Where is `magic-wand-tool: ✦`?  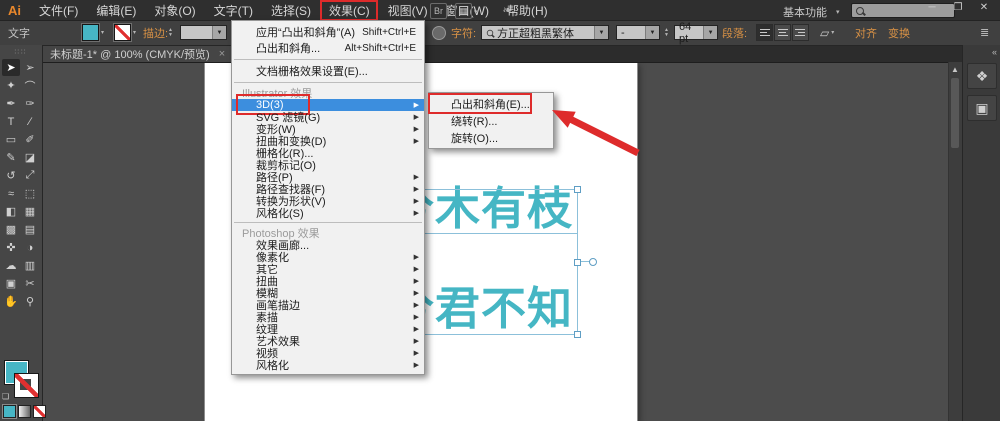 magic-wand-tool: ✦ is located at coordinates (11, 85).